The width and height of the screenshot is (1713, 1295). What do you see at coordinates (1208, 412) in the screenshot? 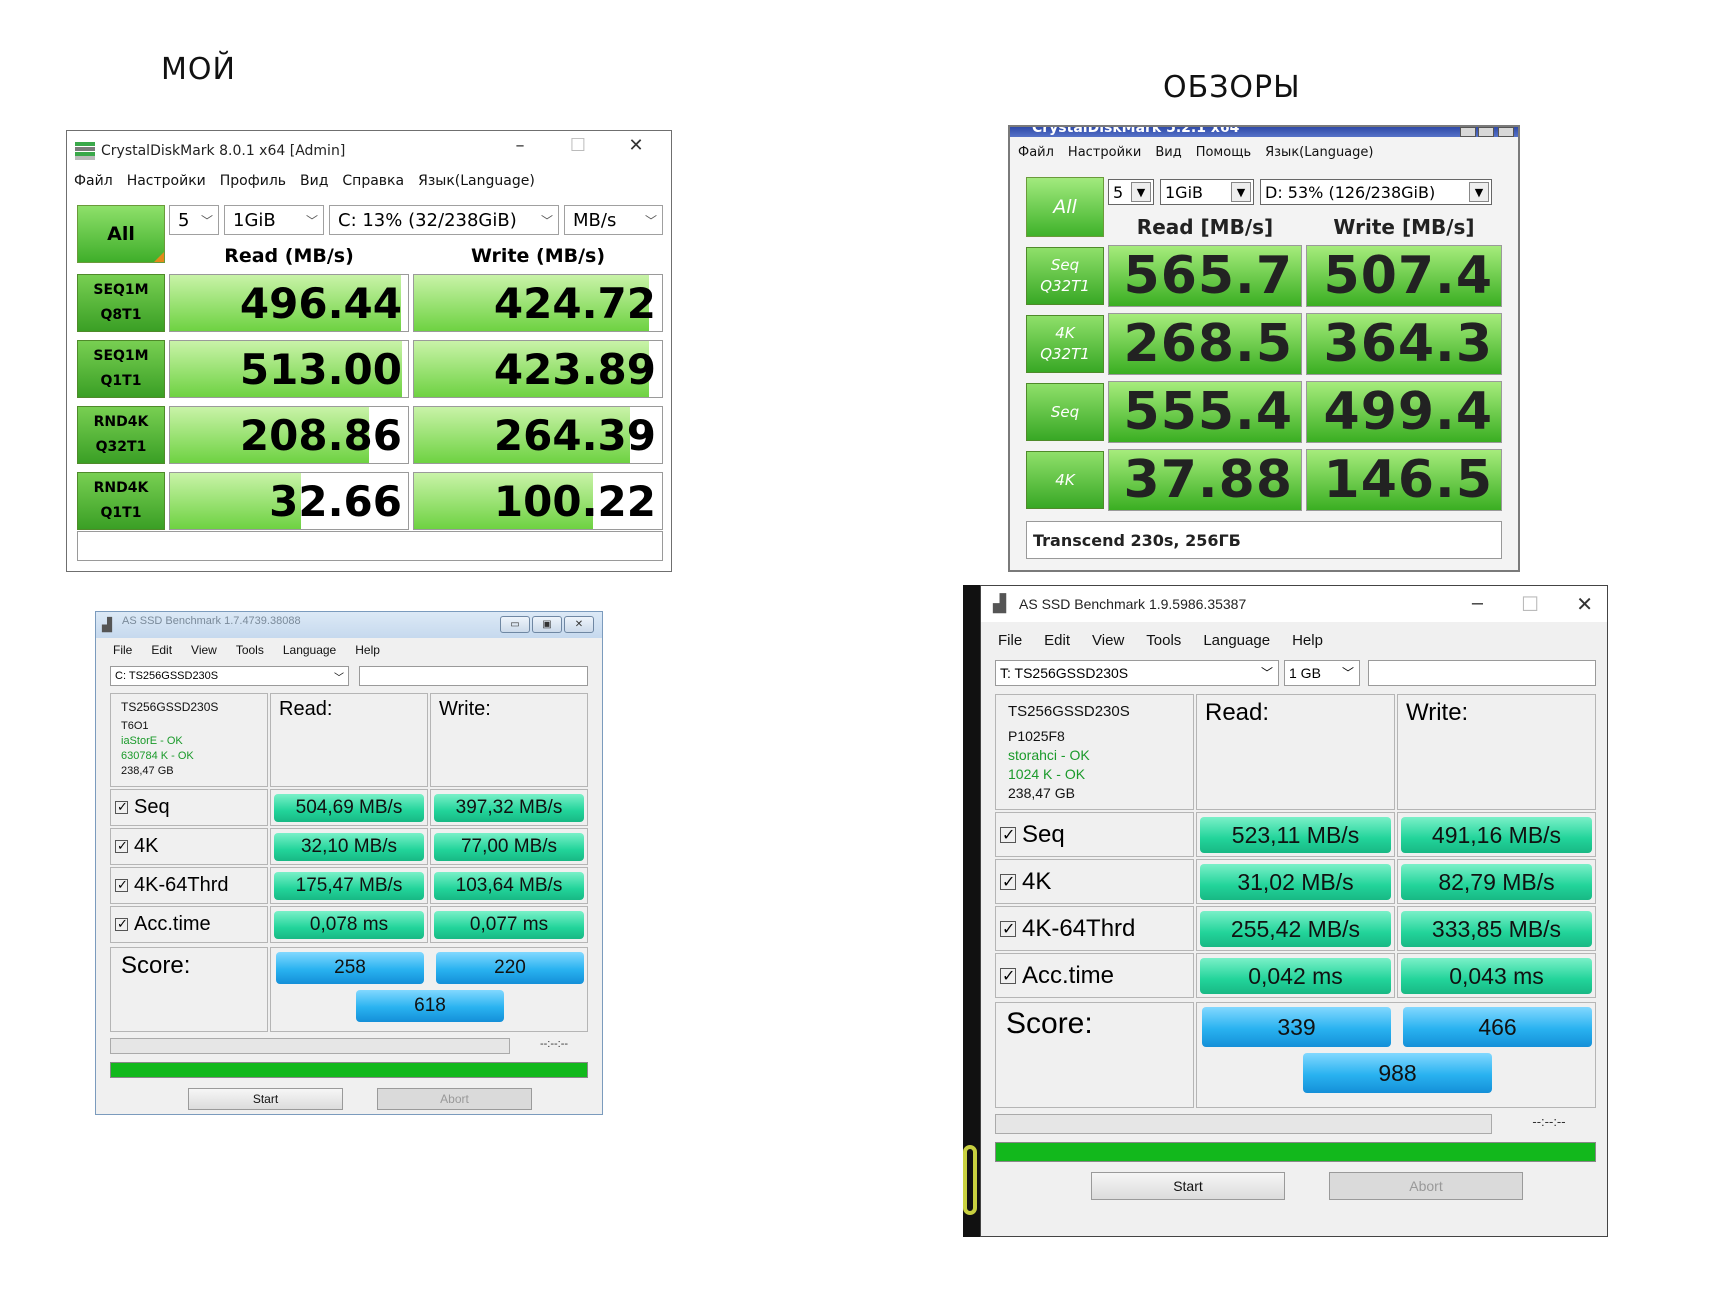
I see `read-result-value: 555.4` at bounding box center [1208, 412].